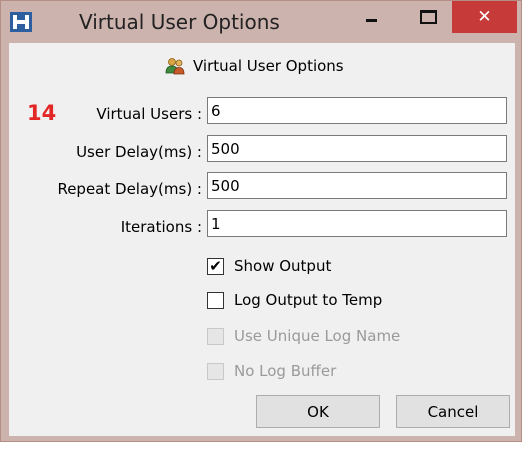 The image size is (525, 450). I want to click on virtual-users-input, so click(357, 110).